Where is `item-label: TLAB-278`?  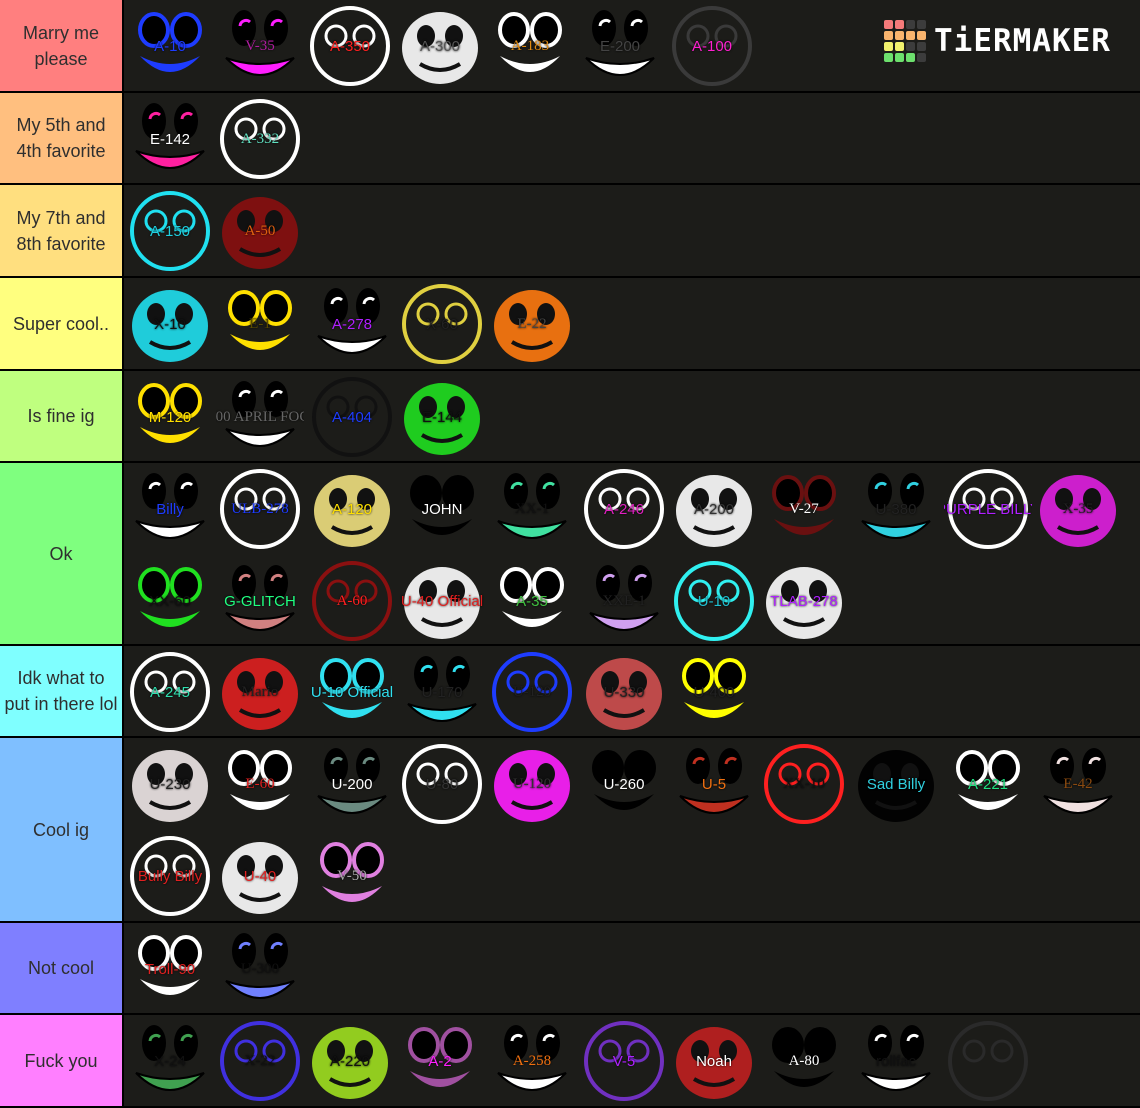
item-label: TLAB-278 is located at coordinates (804, 601).